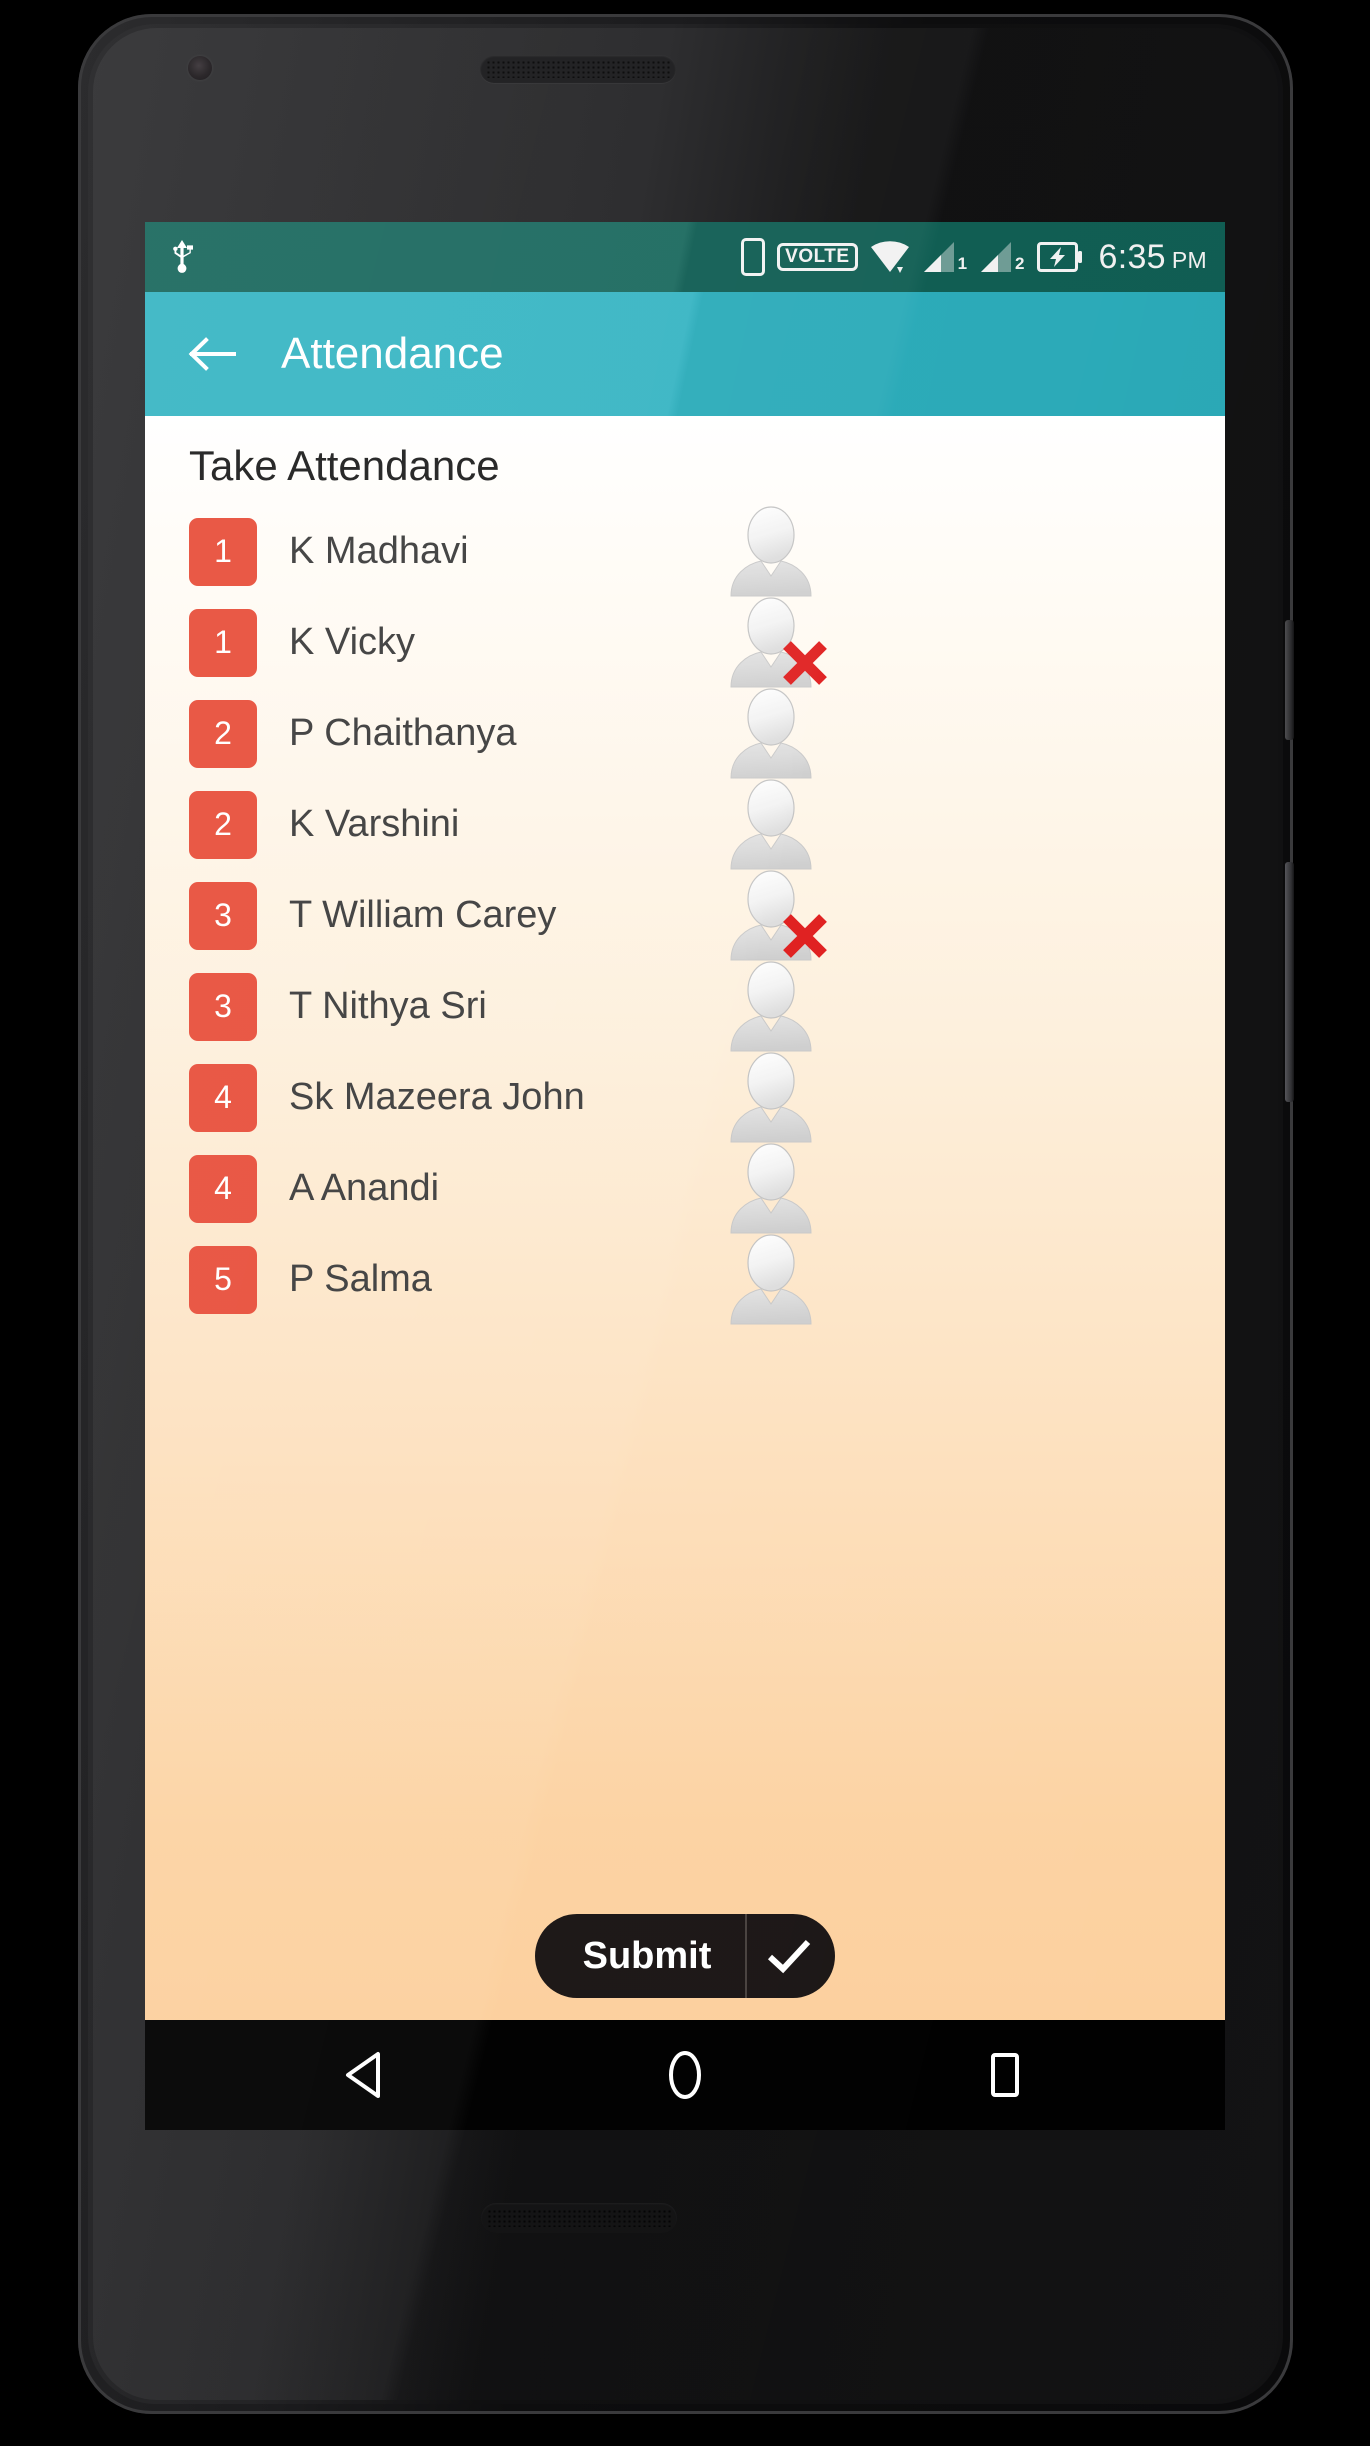 The image size is (1370, 2446). I want to click on student-row: 3 T Nithya Sri, so click(685, 1007).